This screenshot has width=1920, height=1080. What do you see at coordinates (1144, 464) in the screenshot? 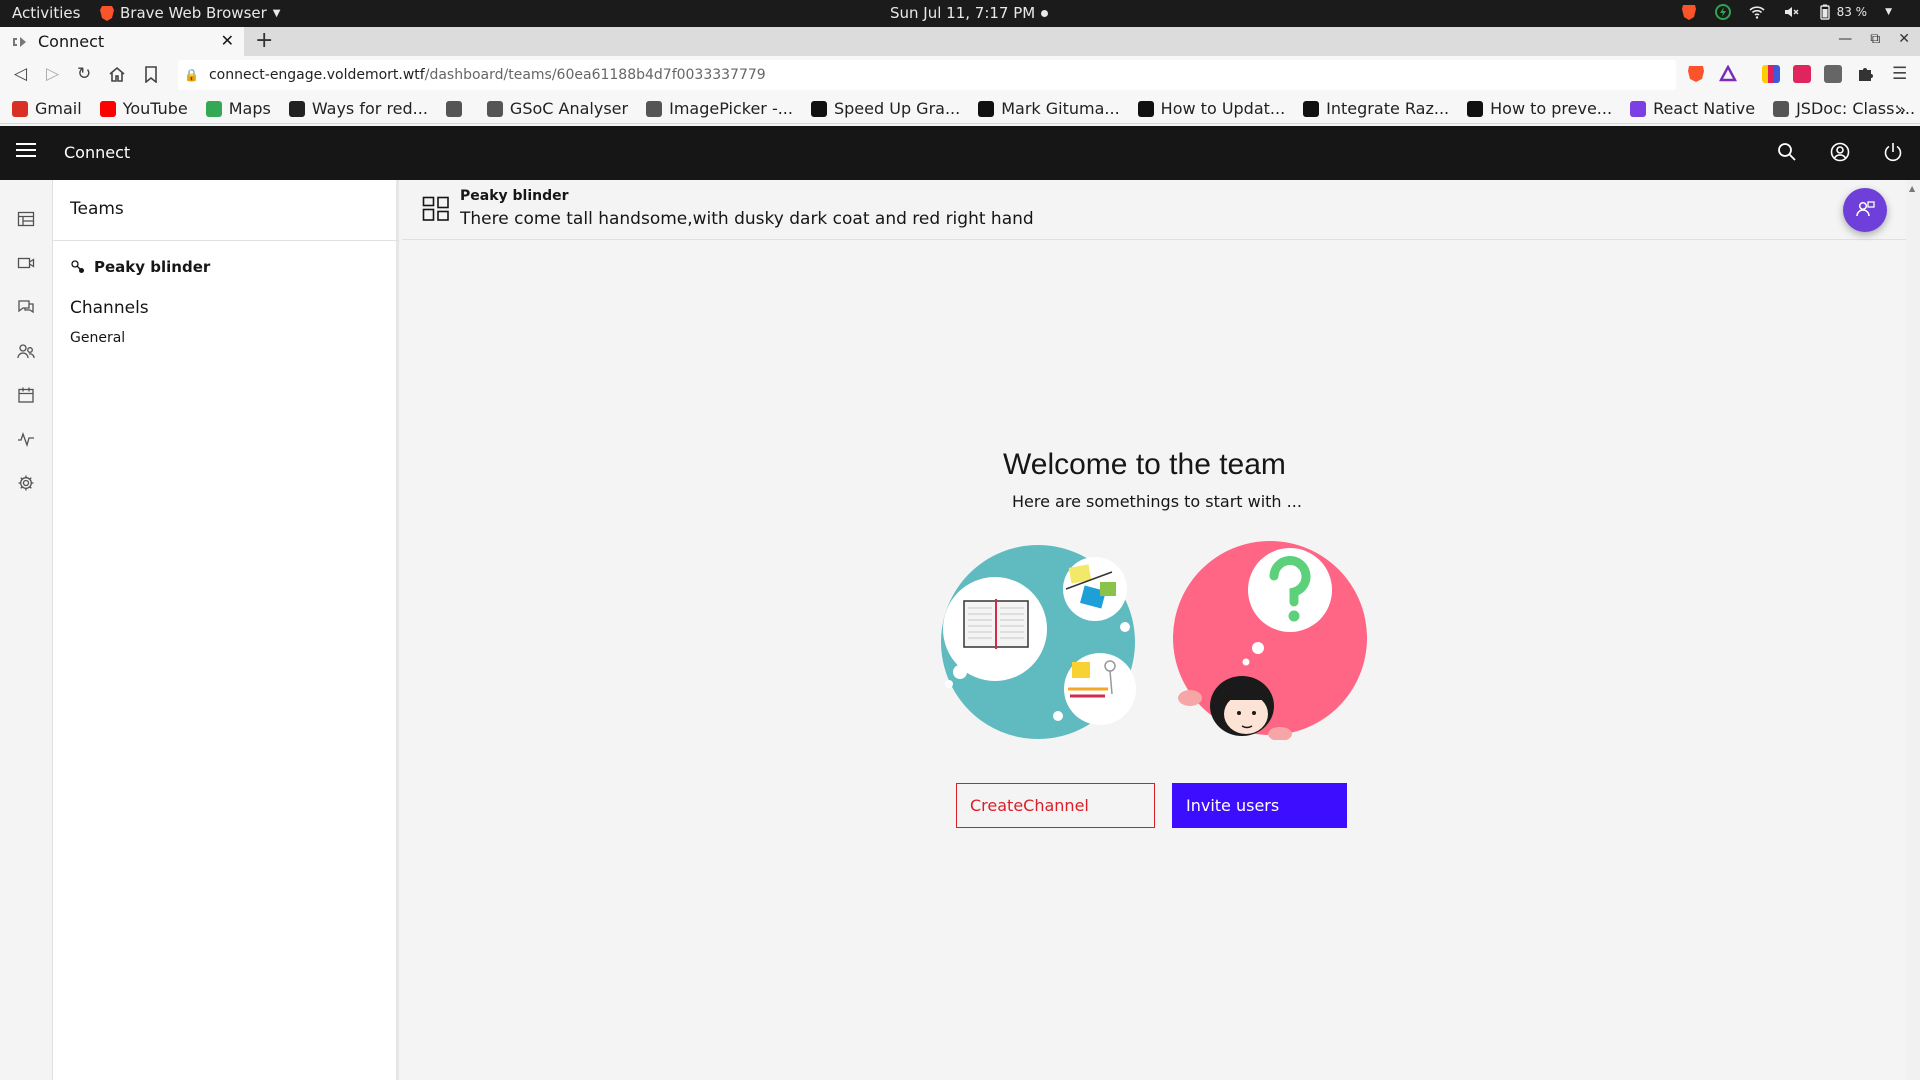
I see `welcome-title: Welcome to the team` at bounding box center [1144, 464].